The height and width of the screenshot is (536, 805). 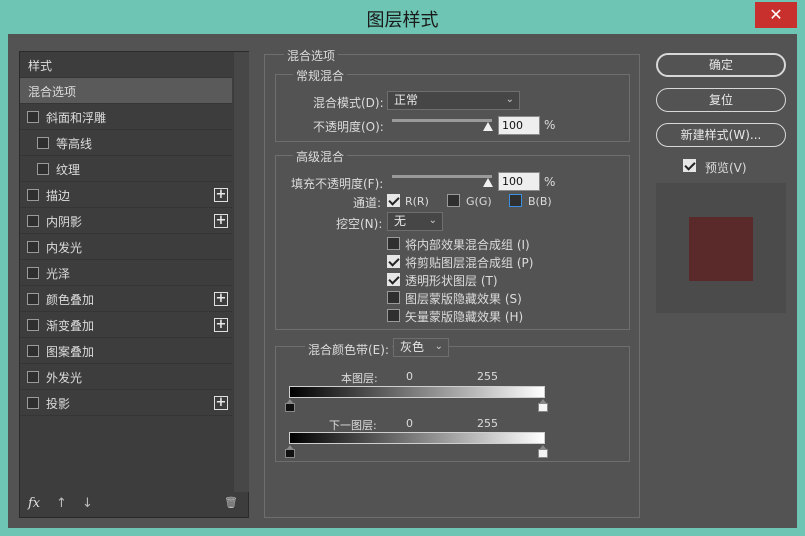 I want to click on styles-header: 样式, so click(x=126, y=65).